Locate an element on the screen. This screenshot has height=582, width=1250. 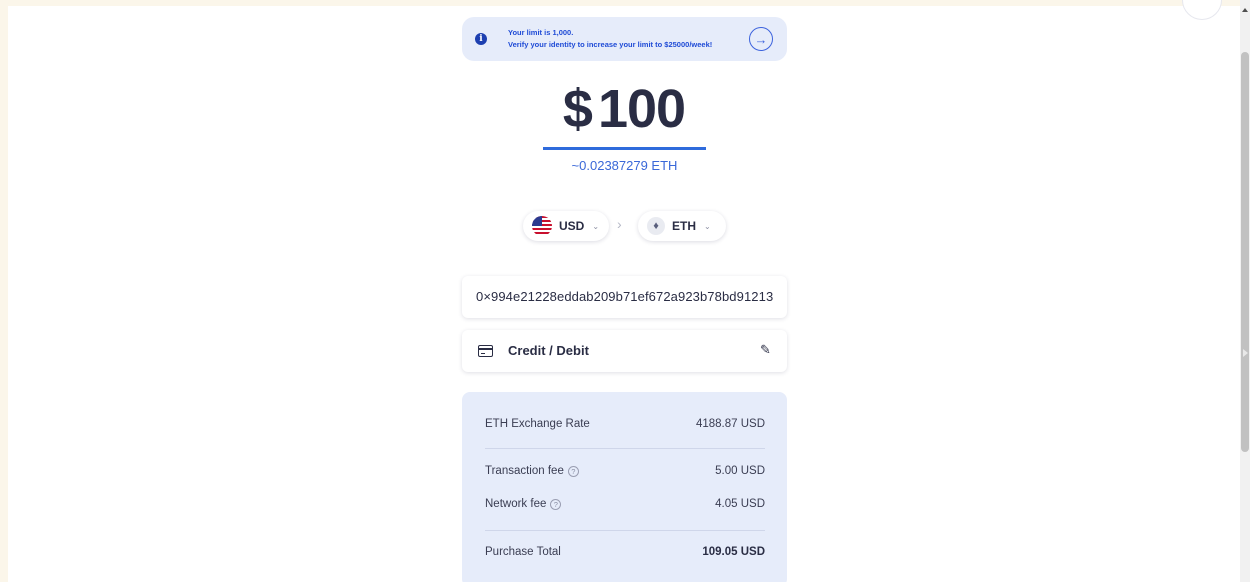
exchange-rate-value: 4188.87 USD is located at coordinates (730, 424).